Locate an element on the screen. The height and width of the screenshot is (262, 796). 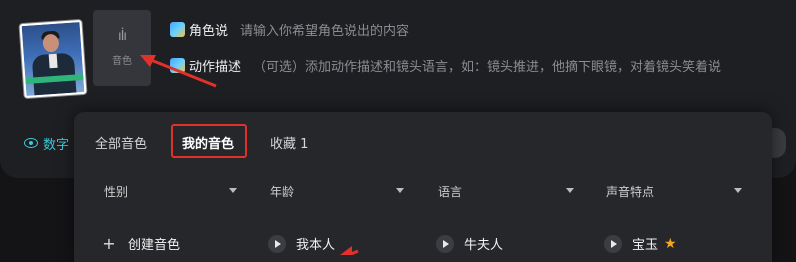
role-say-title: 角色说 is located at coordinates (209, 31).